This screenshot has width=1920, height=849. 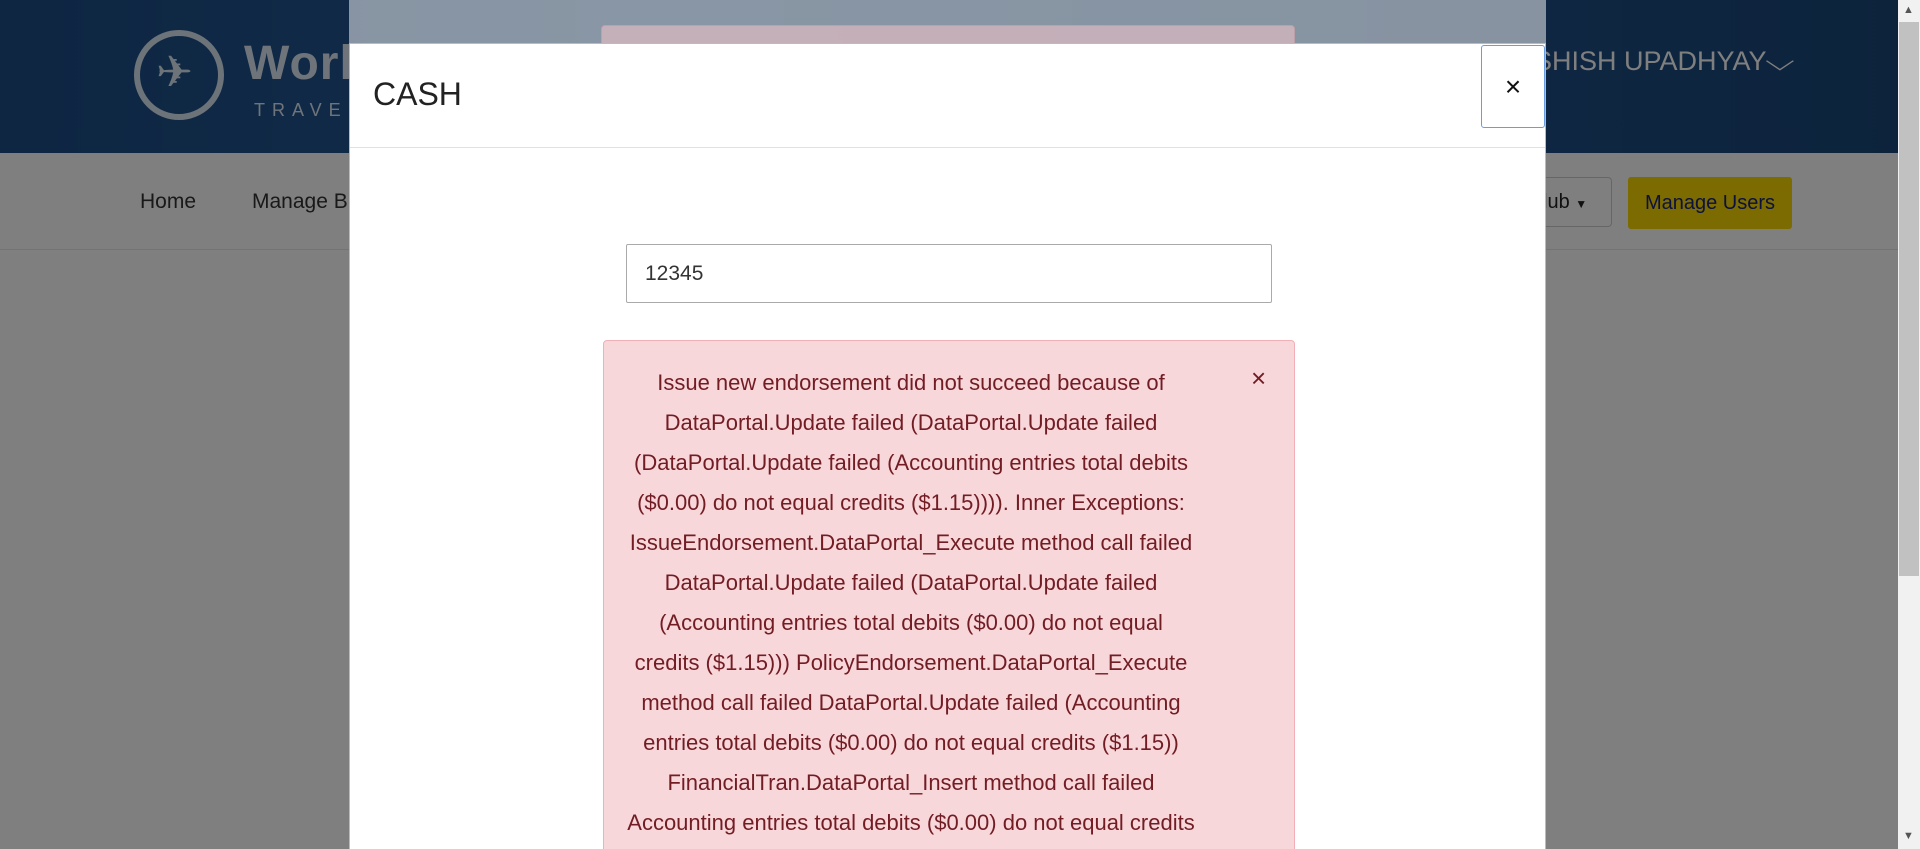 I want to click on modal-title: CASH, so click(x=417, y=94).